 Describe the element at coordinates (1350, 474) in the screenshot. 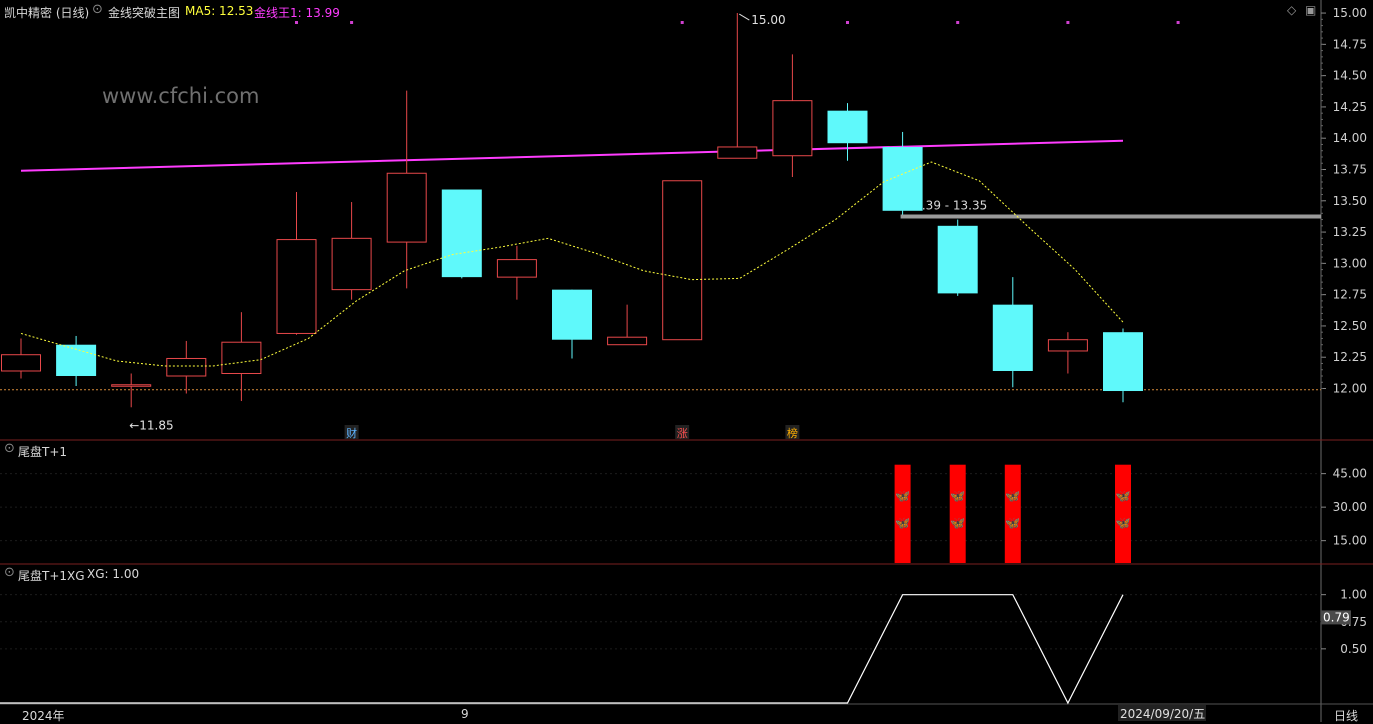

I see `y-tick-label: 45.00` at that location.